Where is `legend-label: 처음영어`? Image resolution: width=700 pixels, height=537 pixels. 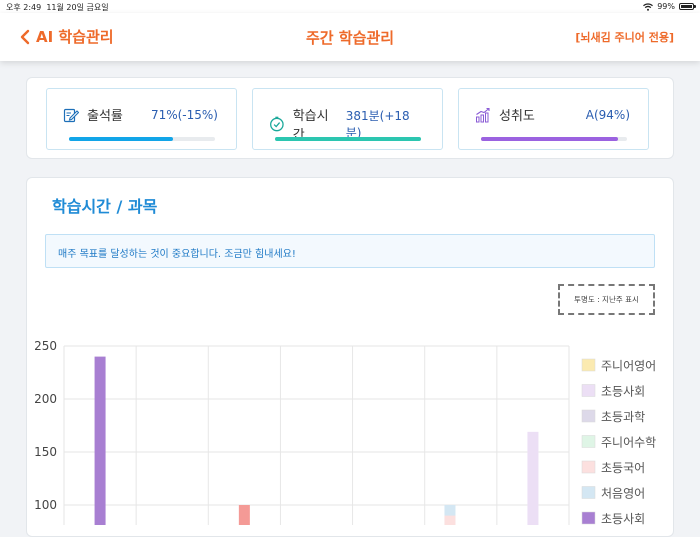
legend-label: 처음영어 is located at coordinates (623, 494).